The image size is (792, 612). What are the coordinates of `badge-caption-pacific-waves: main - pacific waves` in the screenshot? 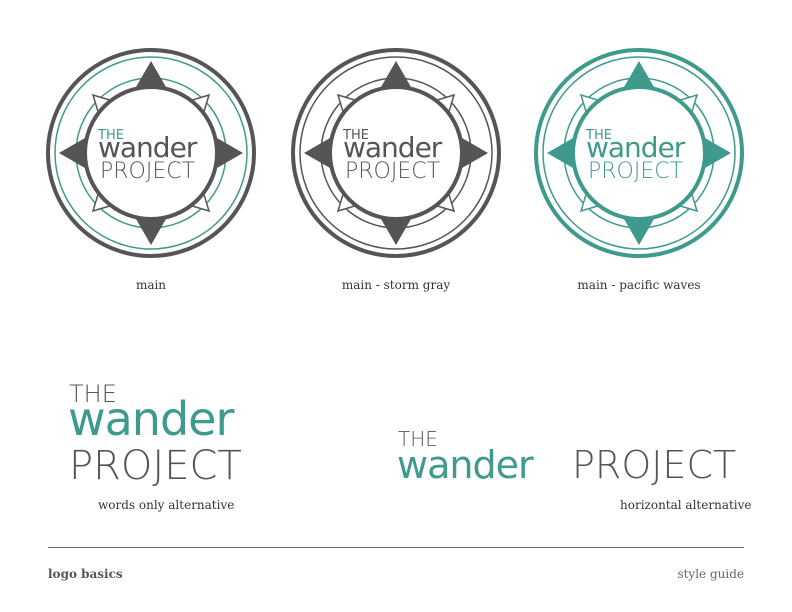 It's located at (639, 285).